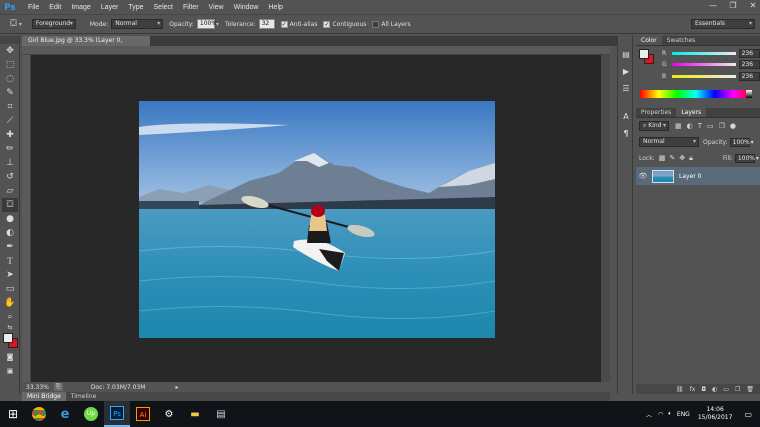  What do you see at coordinates (38, 387) in the screenshot?
I see `zoom-level: 33.33%` at bounding box center [38, 387].